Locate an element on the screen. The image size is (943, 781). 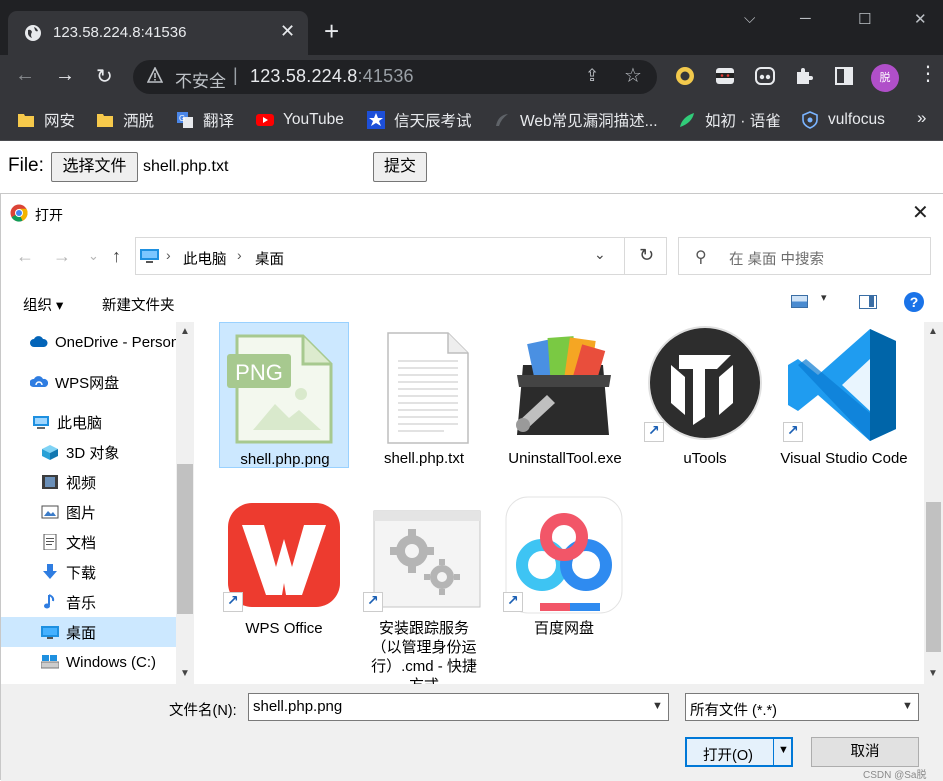
window-close-icon: ✕ is located at coordinates (920, 19).